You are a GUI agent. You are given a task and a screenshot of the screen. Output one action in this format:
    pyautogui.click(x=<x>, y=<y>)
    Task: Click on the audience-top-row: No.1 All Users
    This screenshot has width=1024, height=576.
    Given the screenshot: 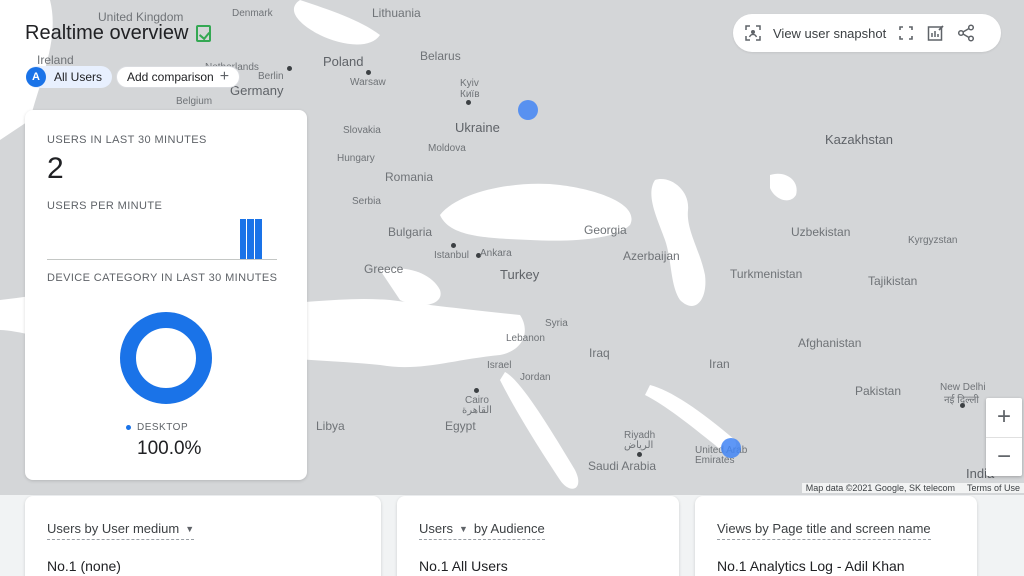 What is the action you would take?
    pyautogui.click(x=463, y=566)
    